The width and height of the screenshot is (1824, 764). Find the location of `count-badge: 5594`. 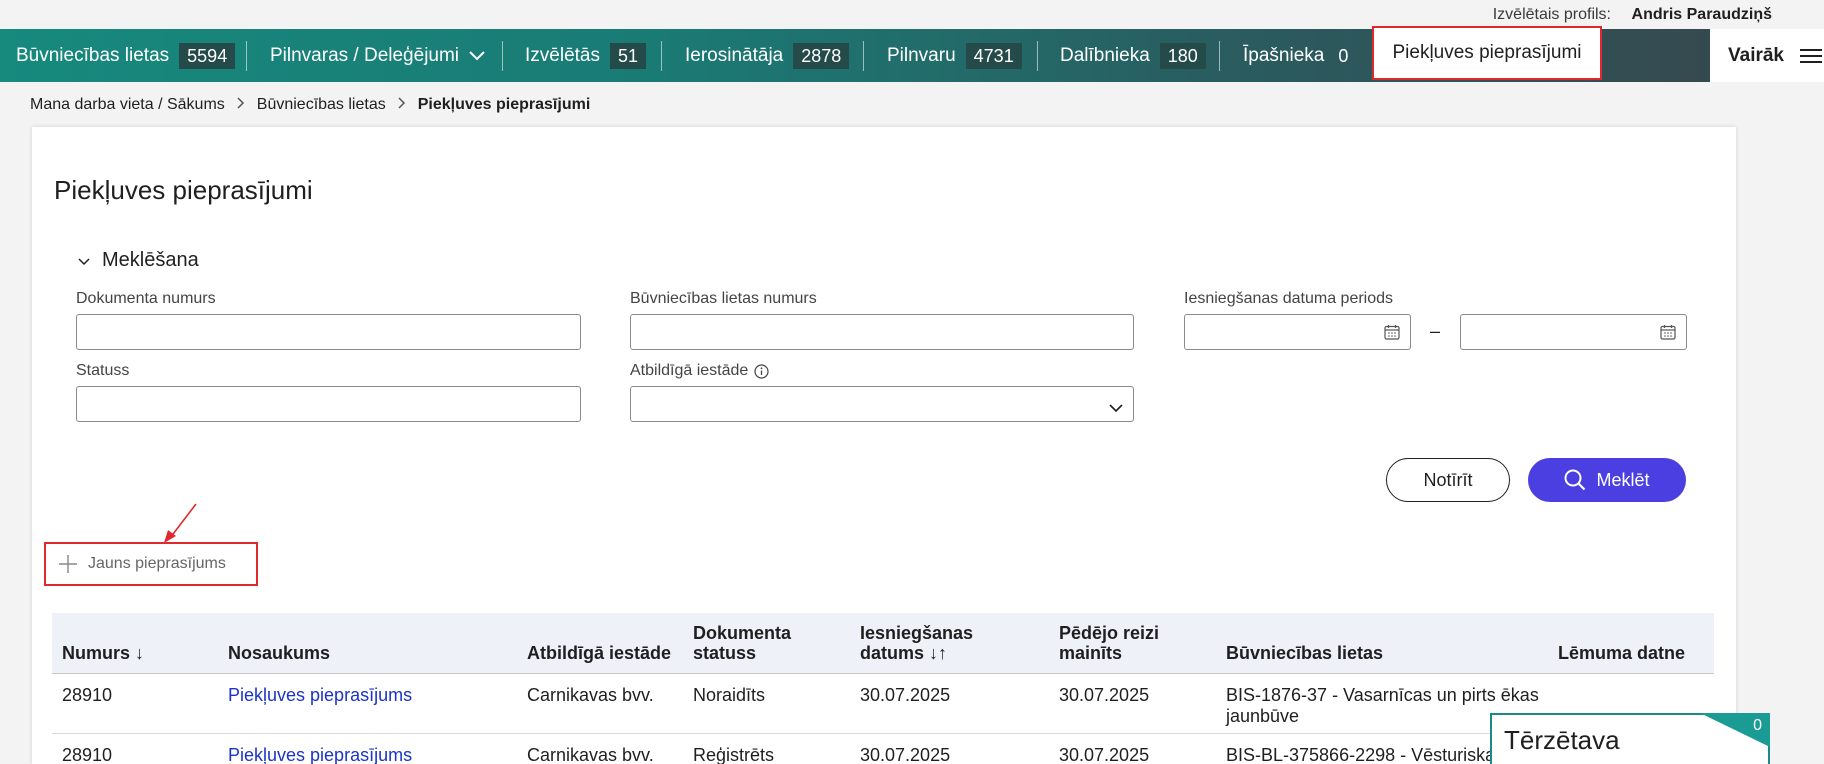

count-badge: 5594 is located at coordinates (207, 55).